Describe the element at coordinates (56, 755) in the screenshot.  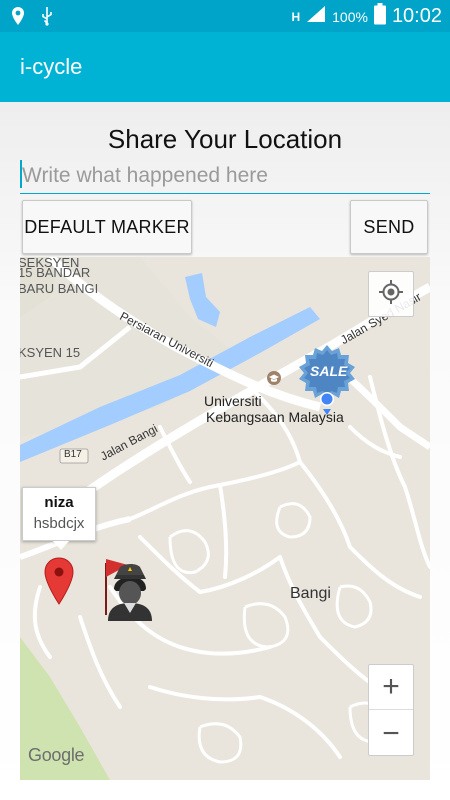
I see `google-attribution: Google` at that location.